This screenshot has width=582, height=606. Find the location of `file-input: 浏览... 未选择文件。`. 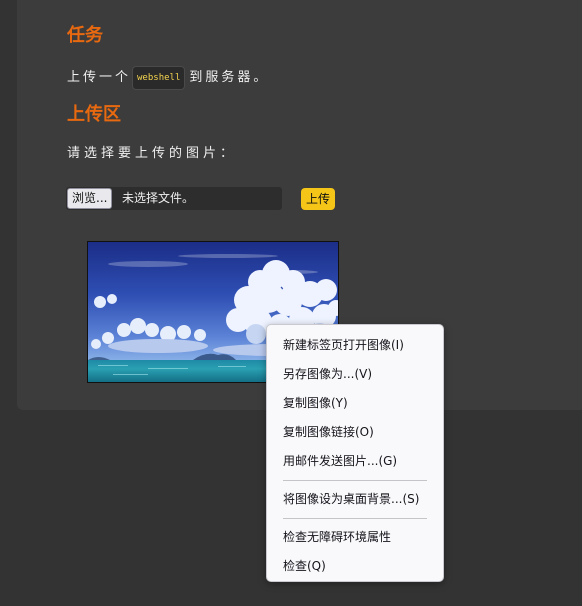

file-input: 浏览... 未选择文件。 is located at coordinates (174, 198).